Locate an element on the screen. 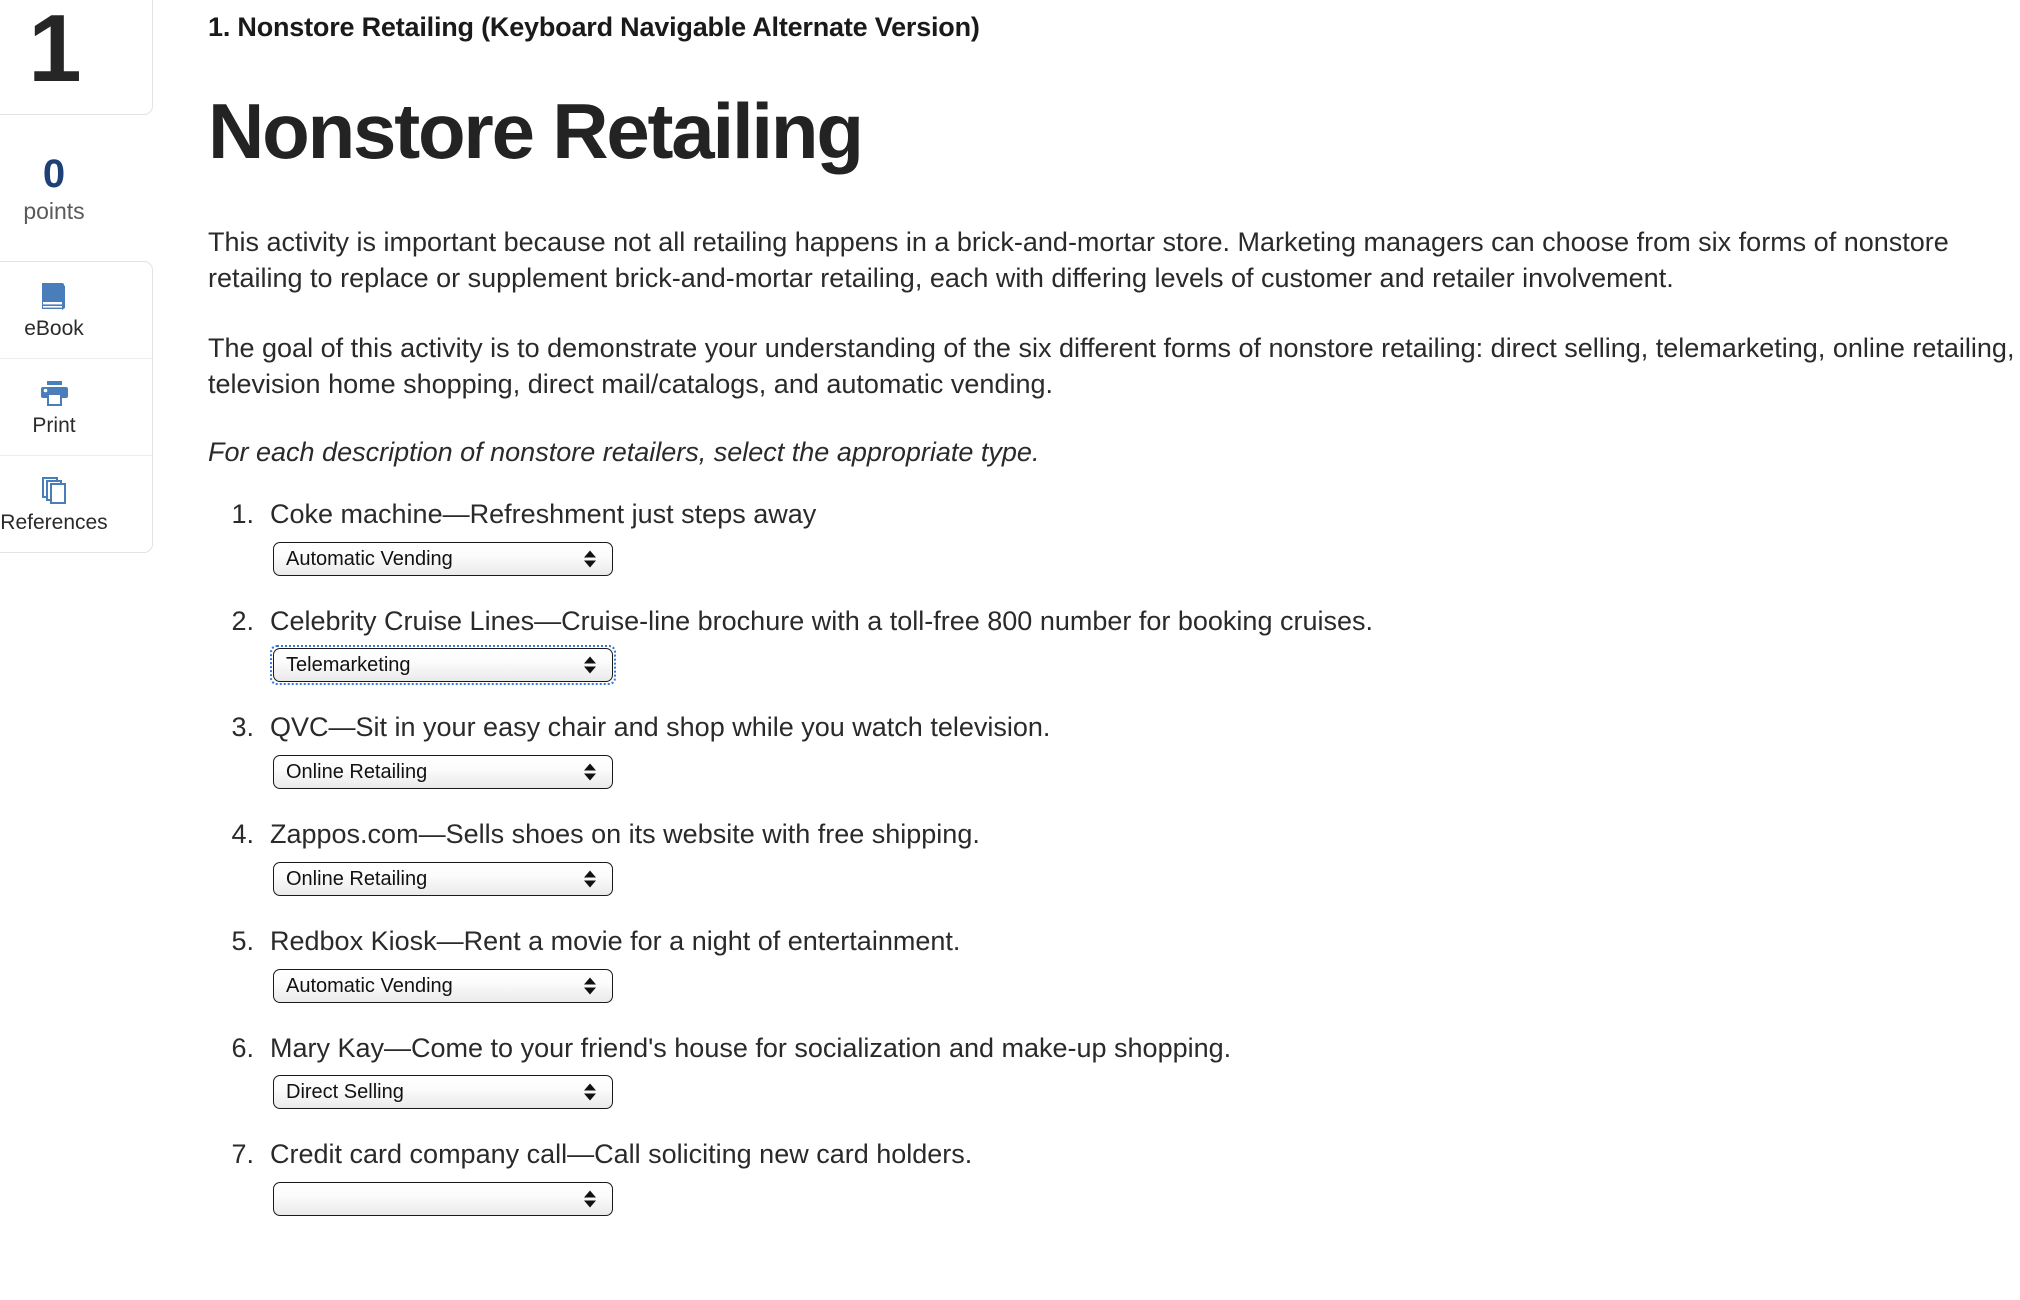 Image resolution: width=2020 pixels, height=1300 pixels. sidebar-tools-card: eBook Print References is located at coordinates (76, 406).